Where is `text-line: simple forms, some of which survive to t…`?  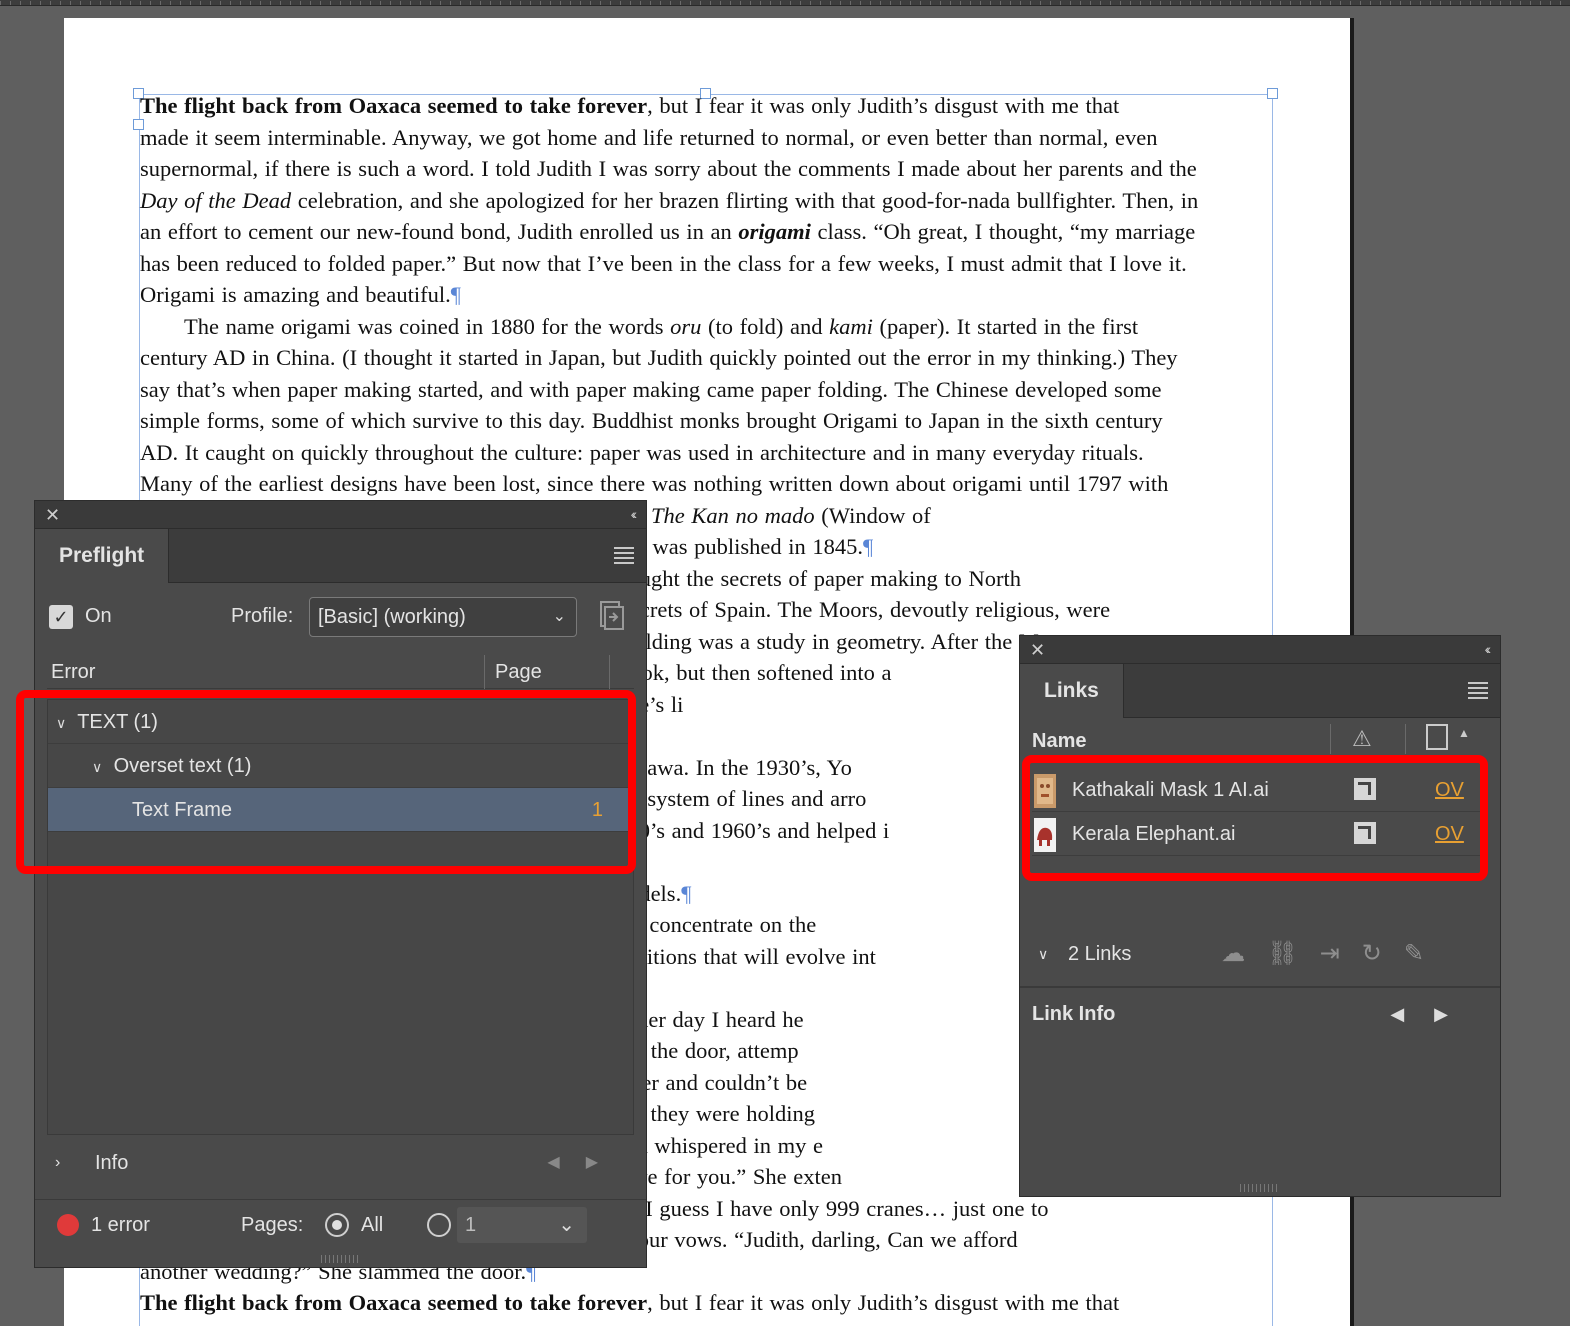 text-line: simple forms, some of which survive to t… is located at coordinates (708, 421).